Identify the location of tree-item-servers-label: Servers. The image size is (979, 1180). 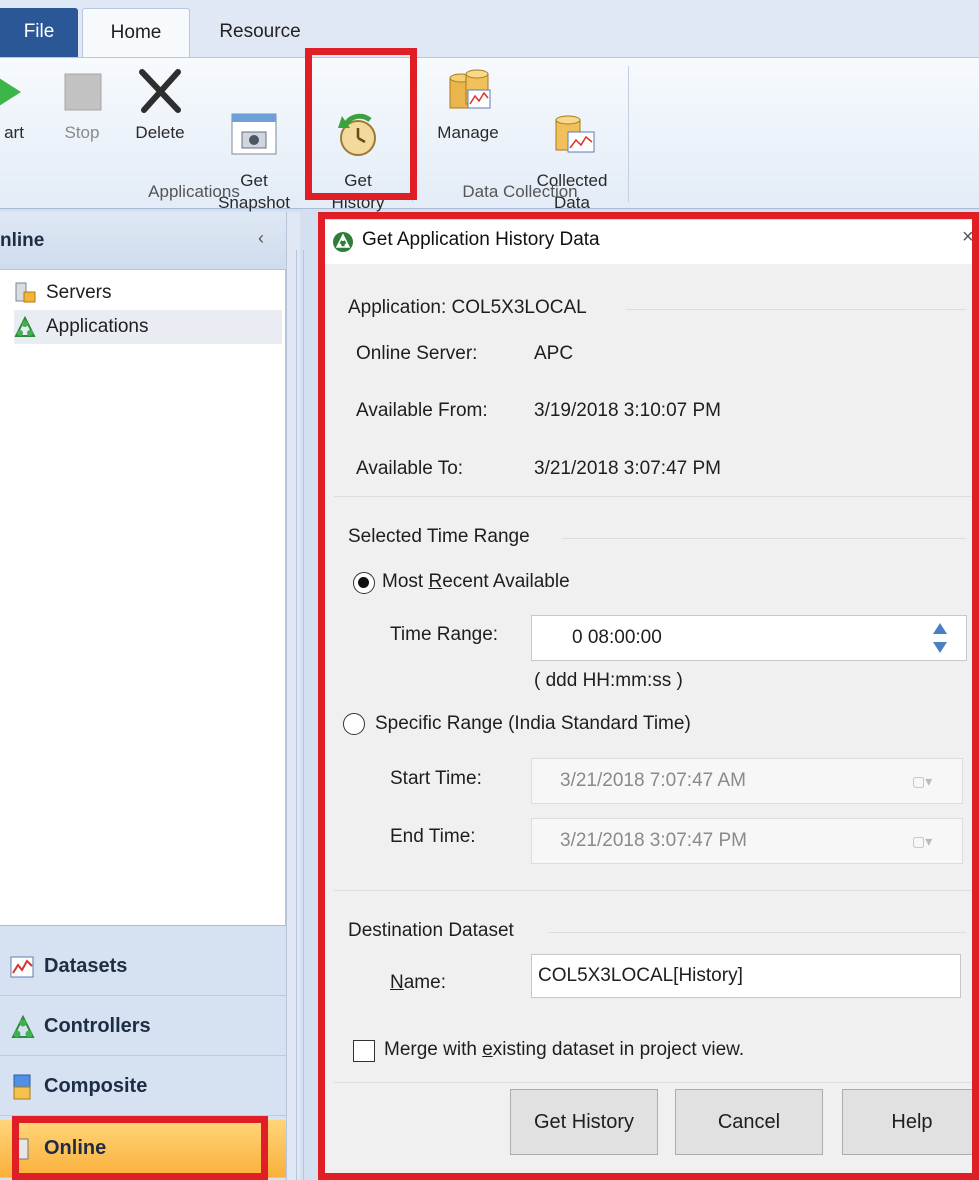
(79, 292).